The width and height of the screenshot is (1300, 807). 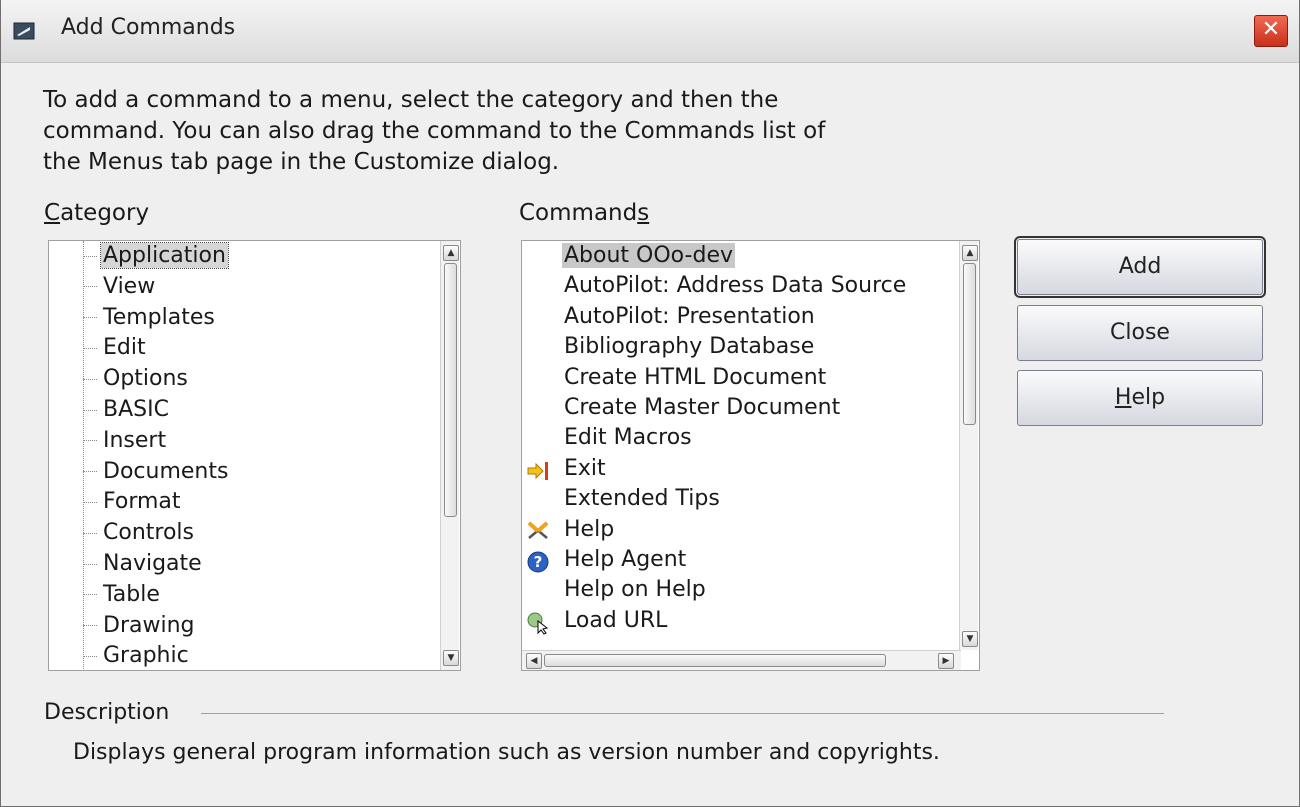 I want to click on load-url-icon, so click(x=538, y=623).